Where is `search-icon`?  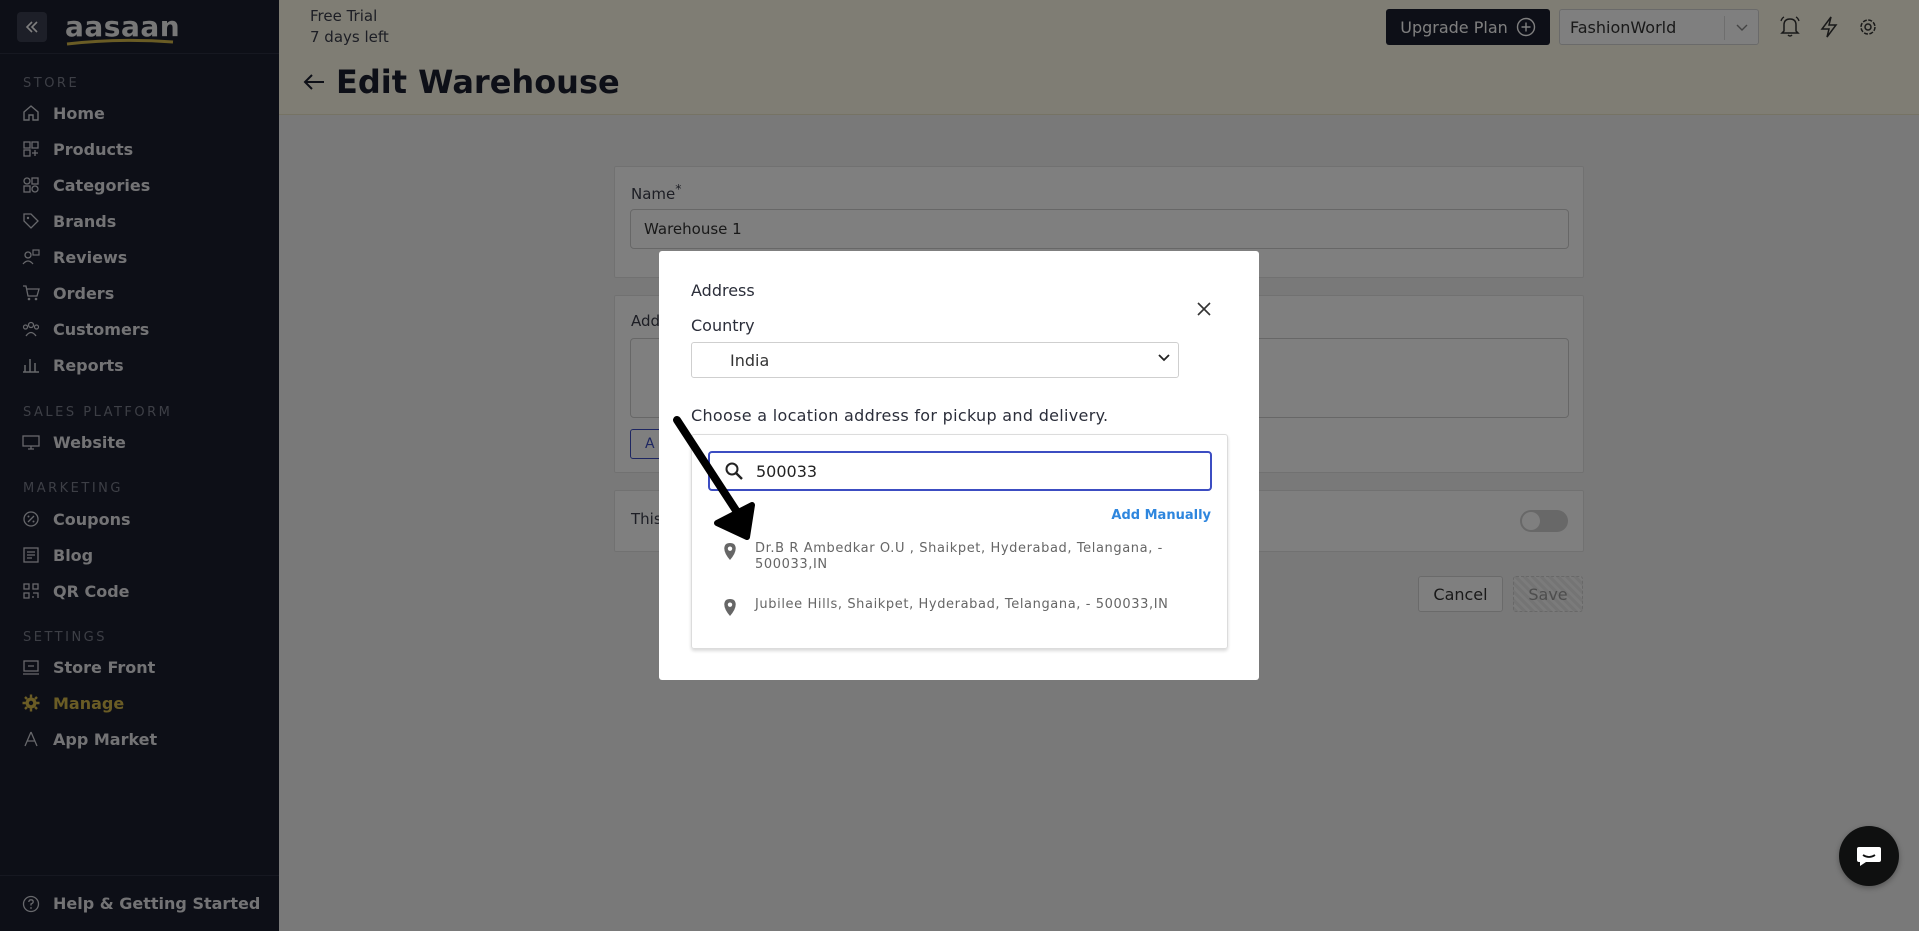 search-icon is located at coordinates (734, 471).